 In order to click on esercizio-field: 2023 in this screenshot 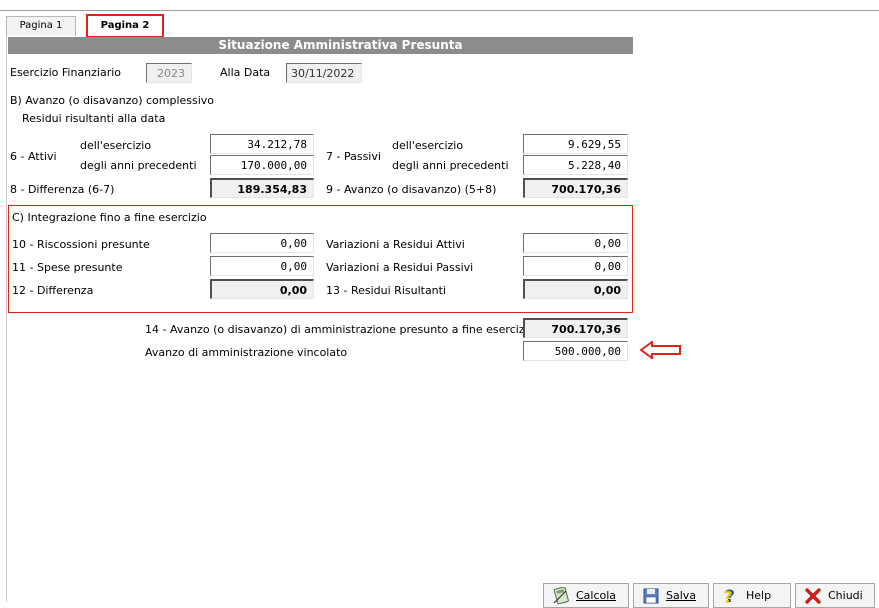, I will do `click(169, 73)`.